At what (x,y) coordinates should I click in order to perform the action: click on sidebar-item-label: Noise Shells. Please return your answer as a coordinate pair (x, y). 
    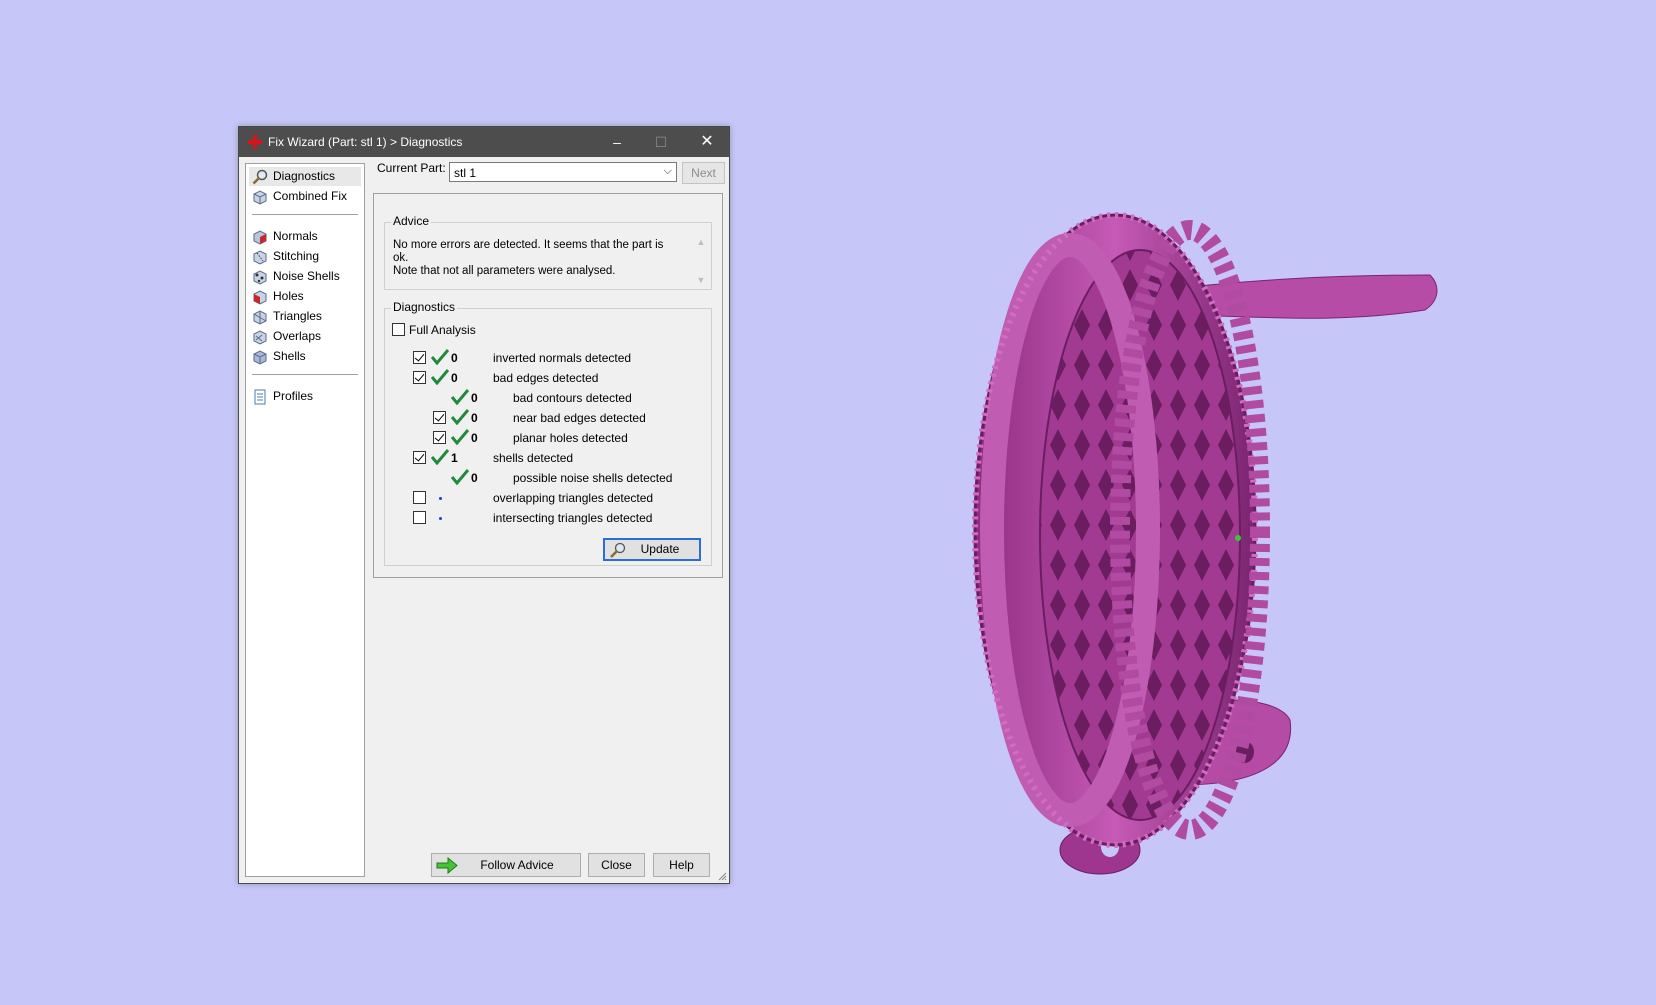
    Looking at the image, I should click on (306, 276).